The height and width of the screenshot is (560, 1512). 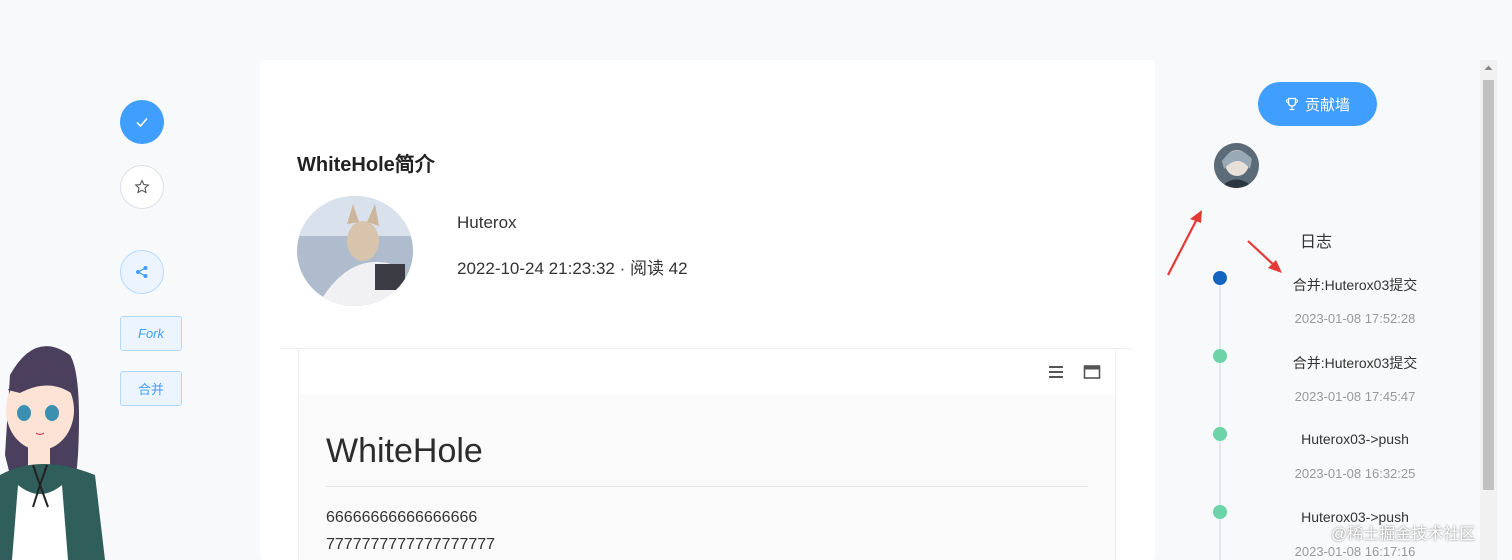 I want to click on author-avatar-image, so click(x=355, y=251).